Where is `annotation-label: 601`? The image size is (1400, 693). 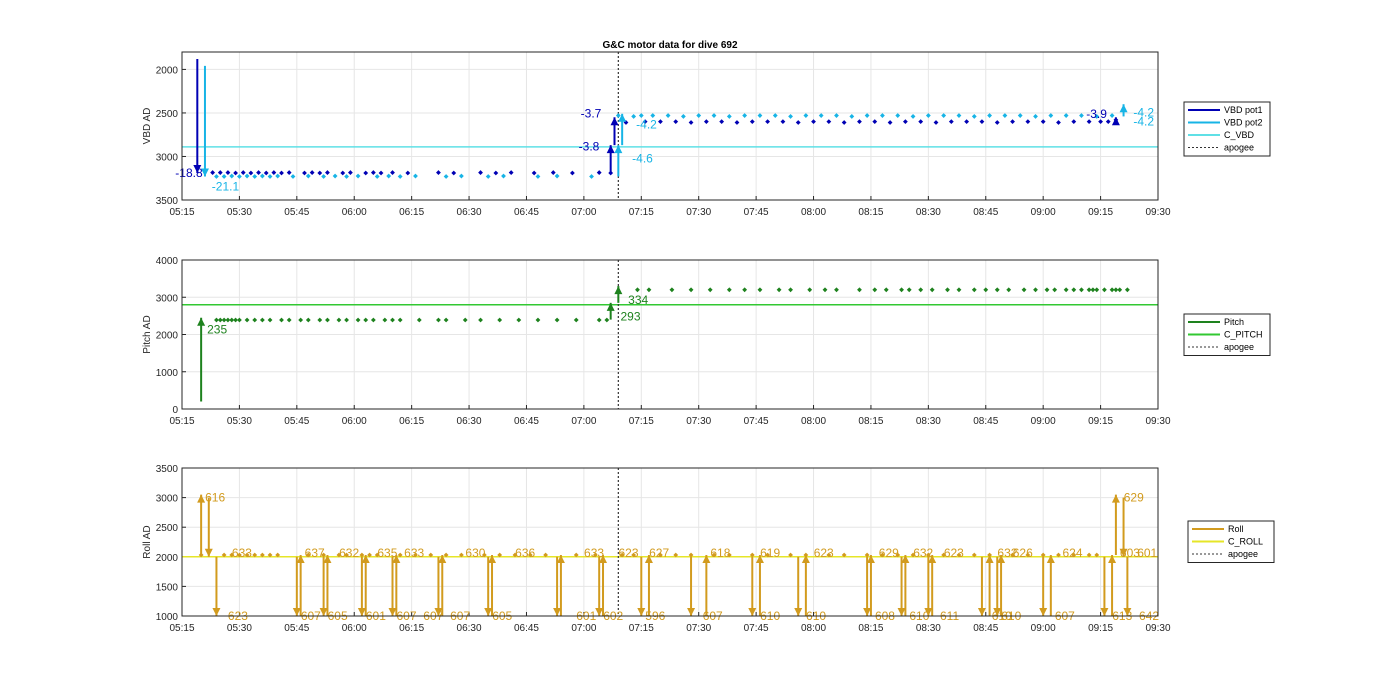 annotation-label: 601 is located at coordinates (1147, 553).